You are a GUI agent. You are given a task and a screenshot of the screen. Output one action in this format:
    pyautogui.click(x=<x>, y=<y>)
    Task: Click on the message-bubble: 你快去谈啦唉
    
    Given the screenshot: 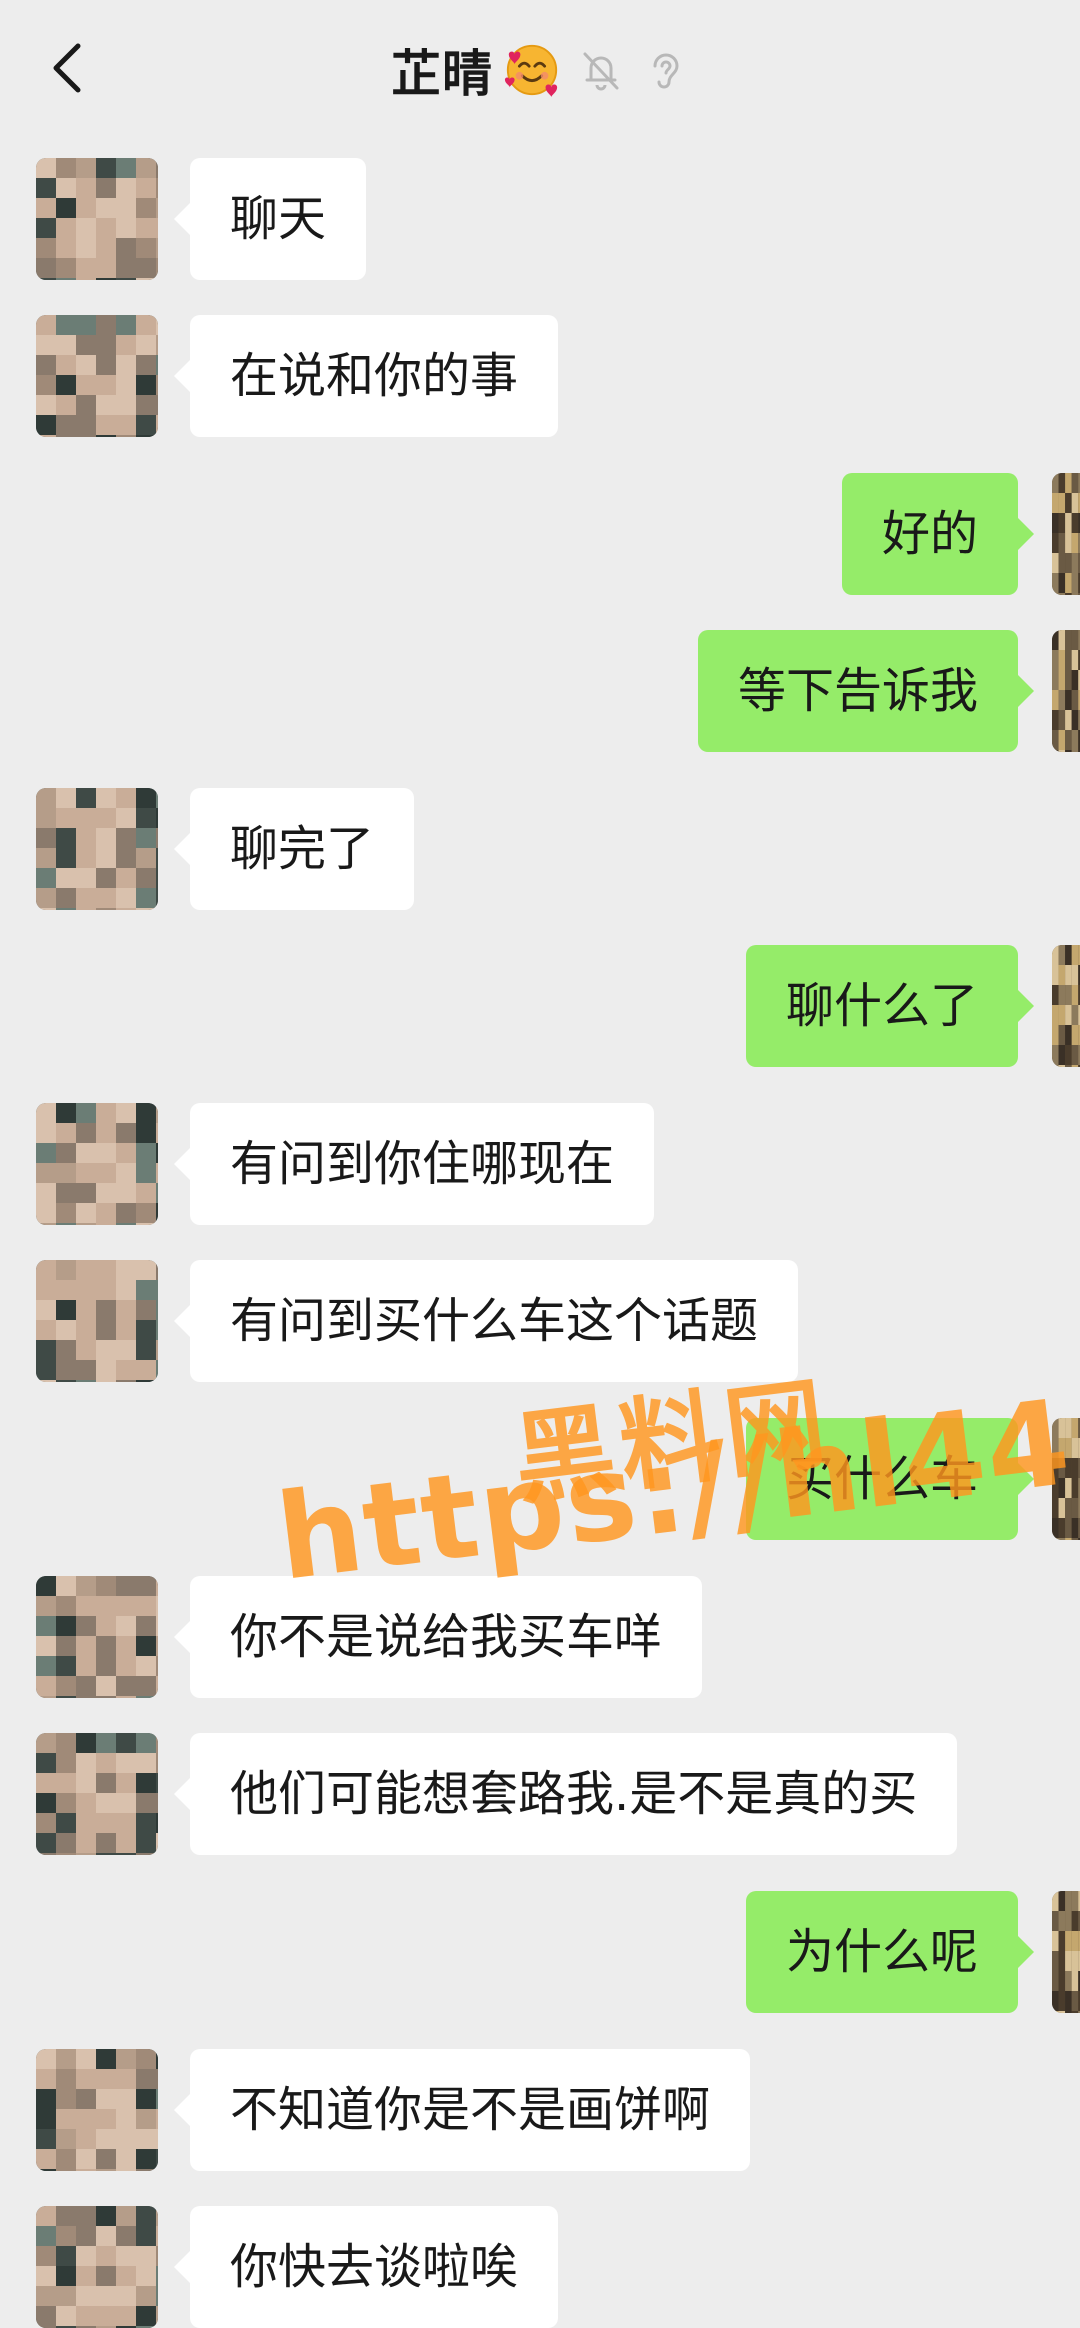 What is the action you would take?
    pyautogui.click(x=366, y=2267)
    